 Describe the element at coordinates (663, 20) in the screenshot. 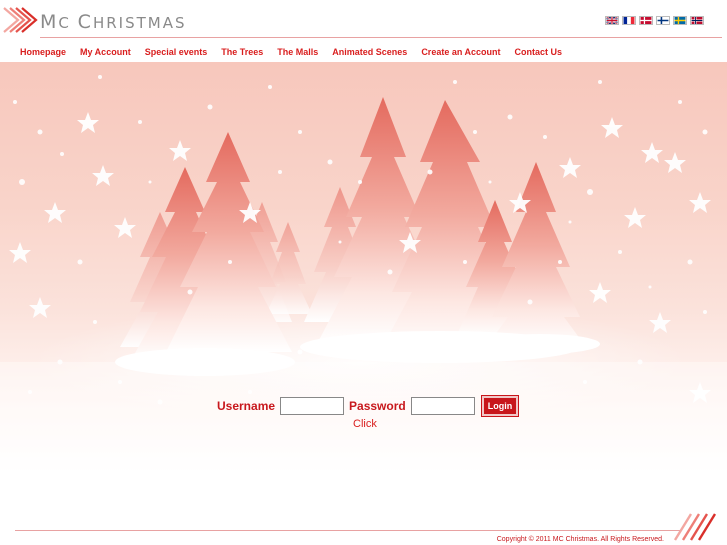

I see `flag-fi-icon` at that location.